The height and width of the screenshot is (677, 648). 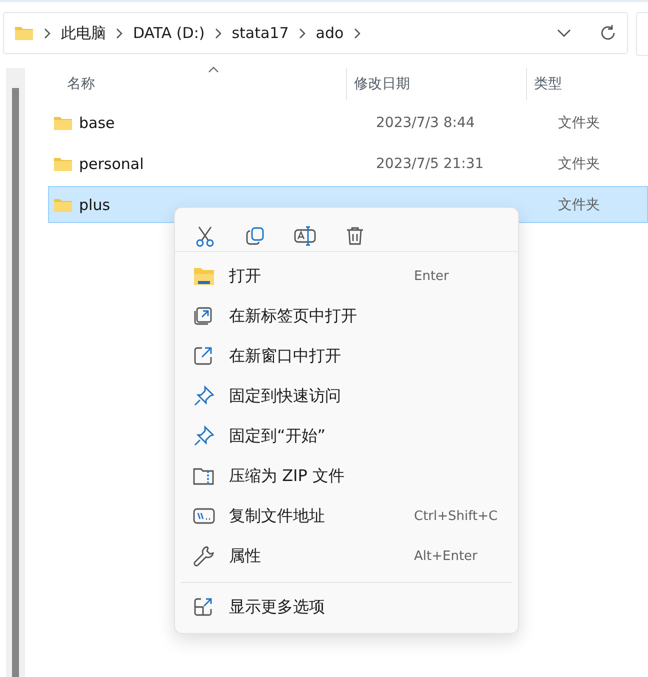 I want to click on trash-icon, so click(x=355, y=236).